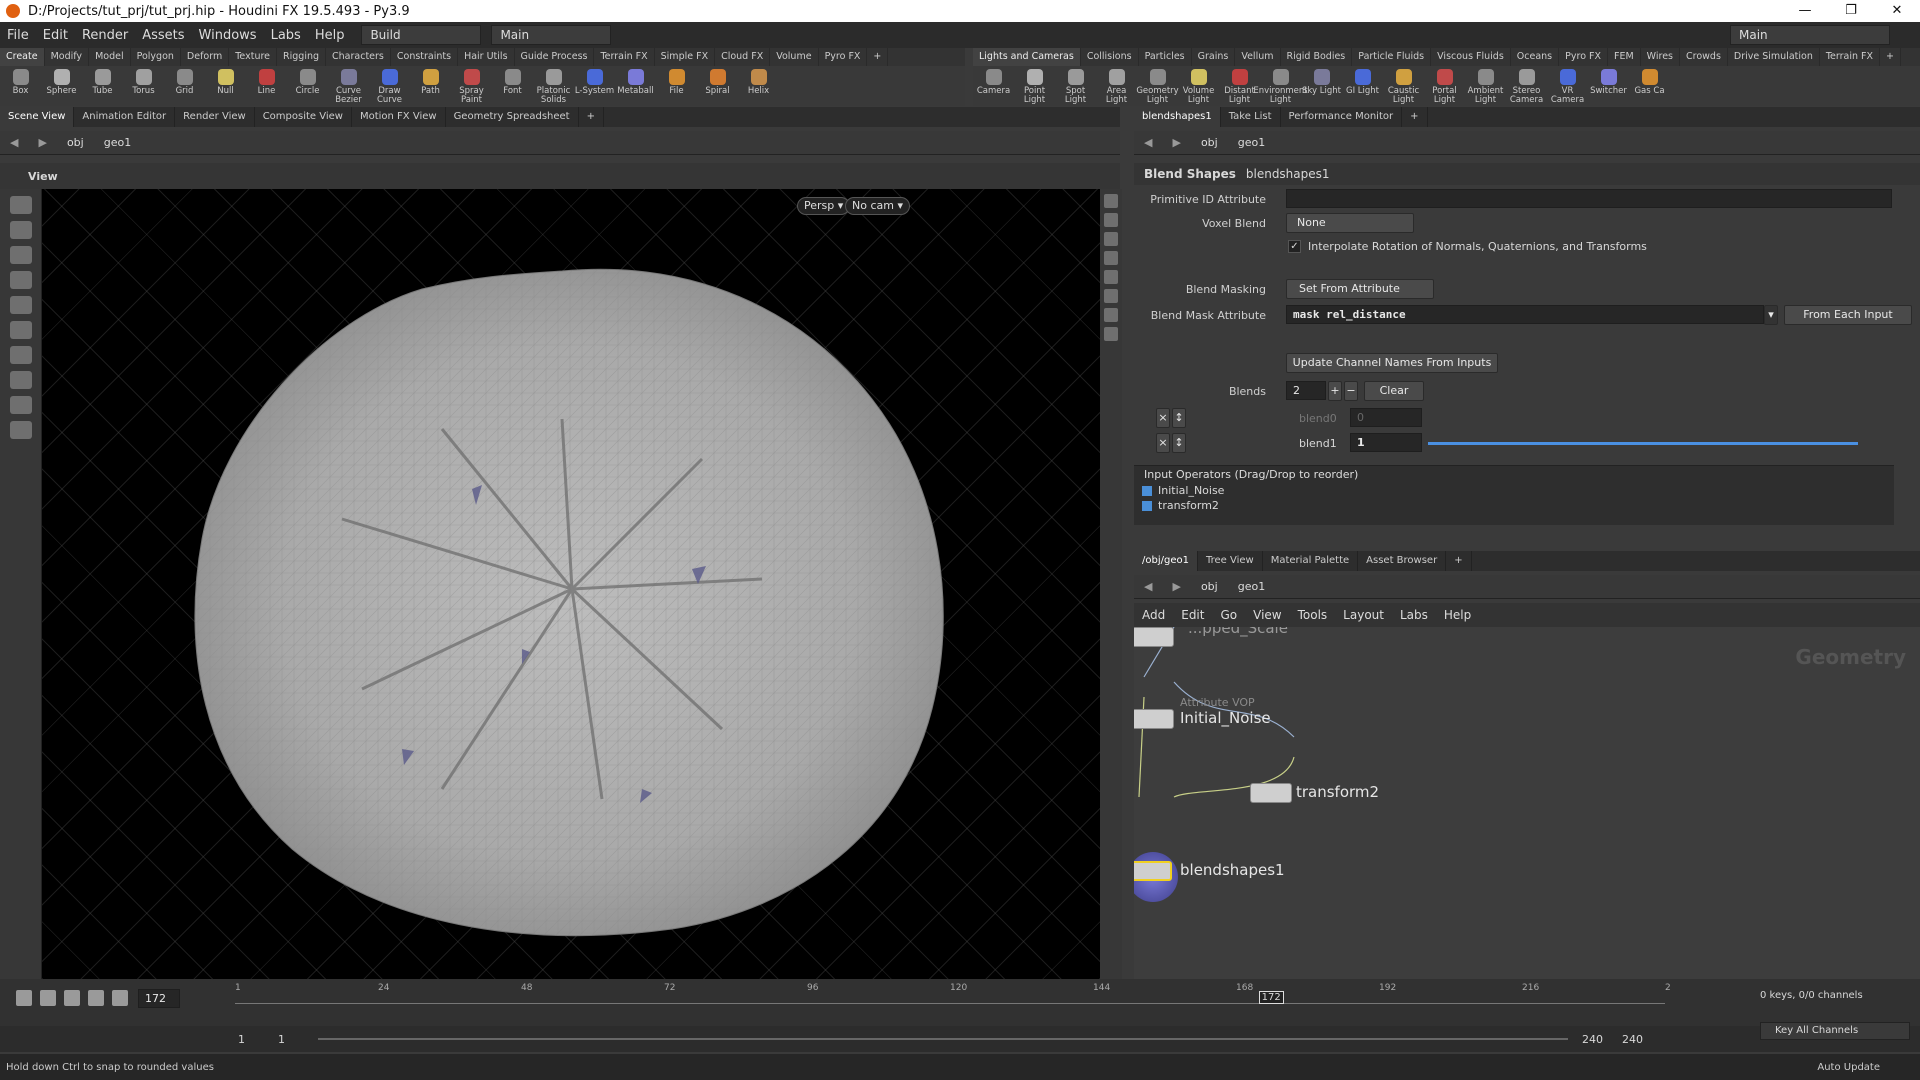 The height and width of the screenshot is (1080, 1920). I want to click on auto-update-dropdown: Auto Update, so click(1848, 1067).